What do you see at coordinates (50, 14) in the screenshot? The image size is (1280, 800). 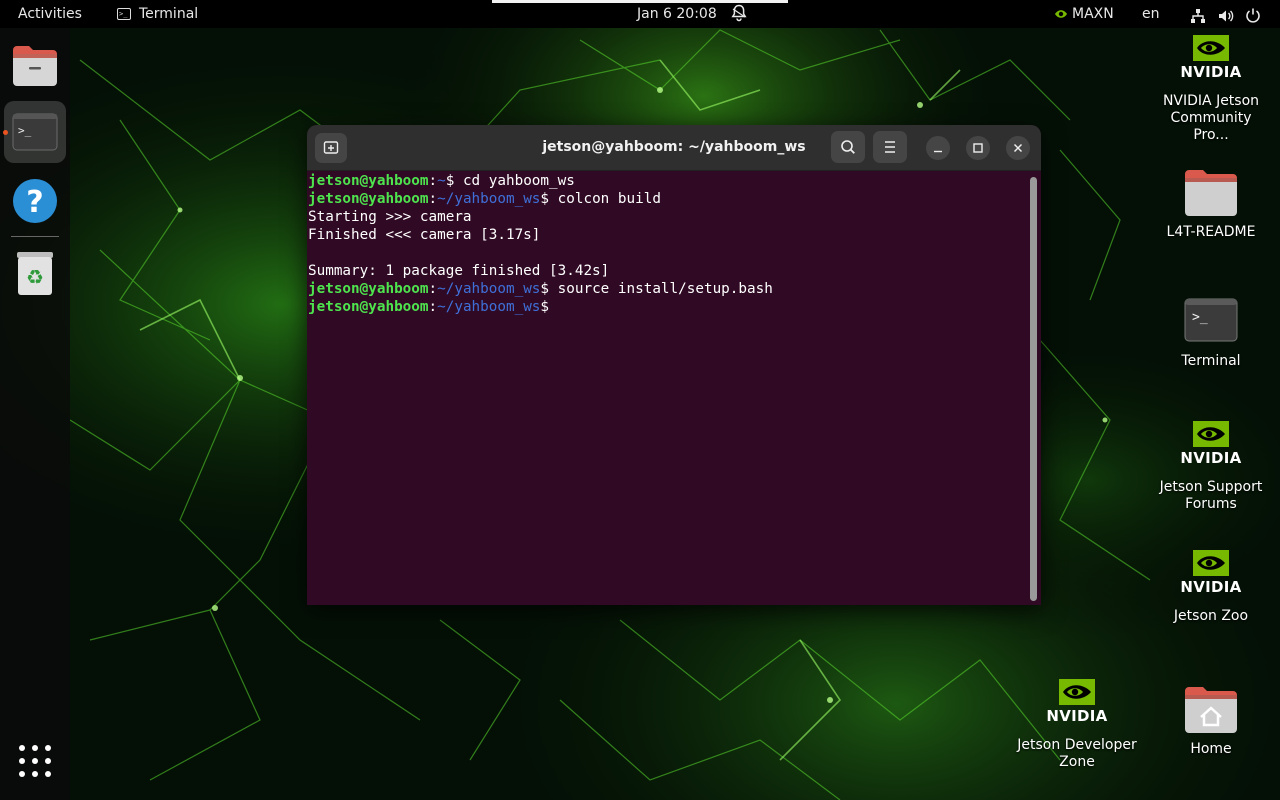 I see `activities-button: Activities` at bounding box center [50, 14].